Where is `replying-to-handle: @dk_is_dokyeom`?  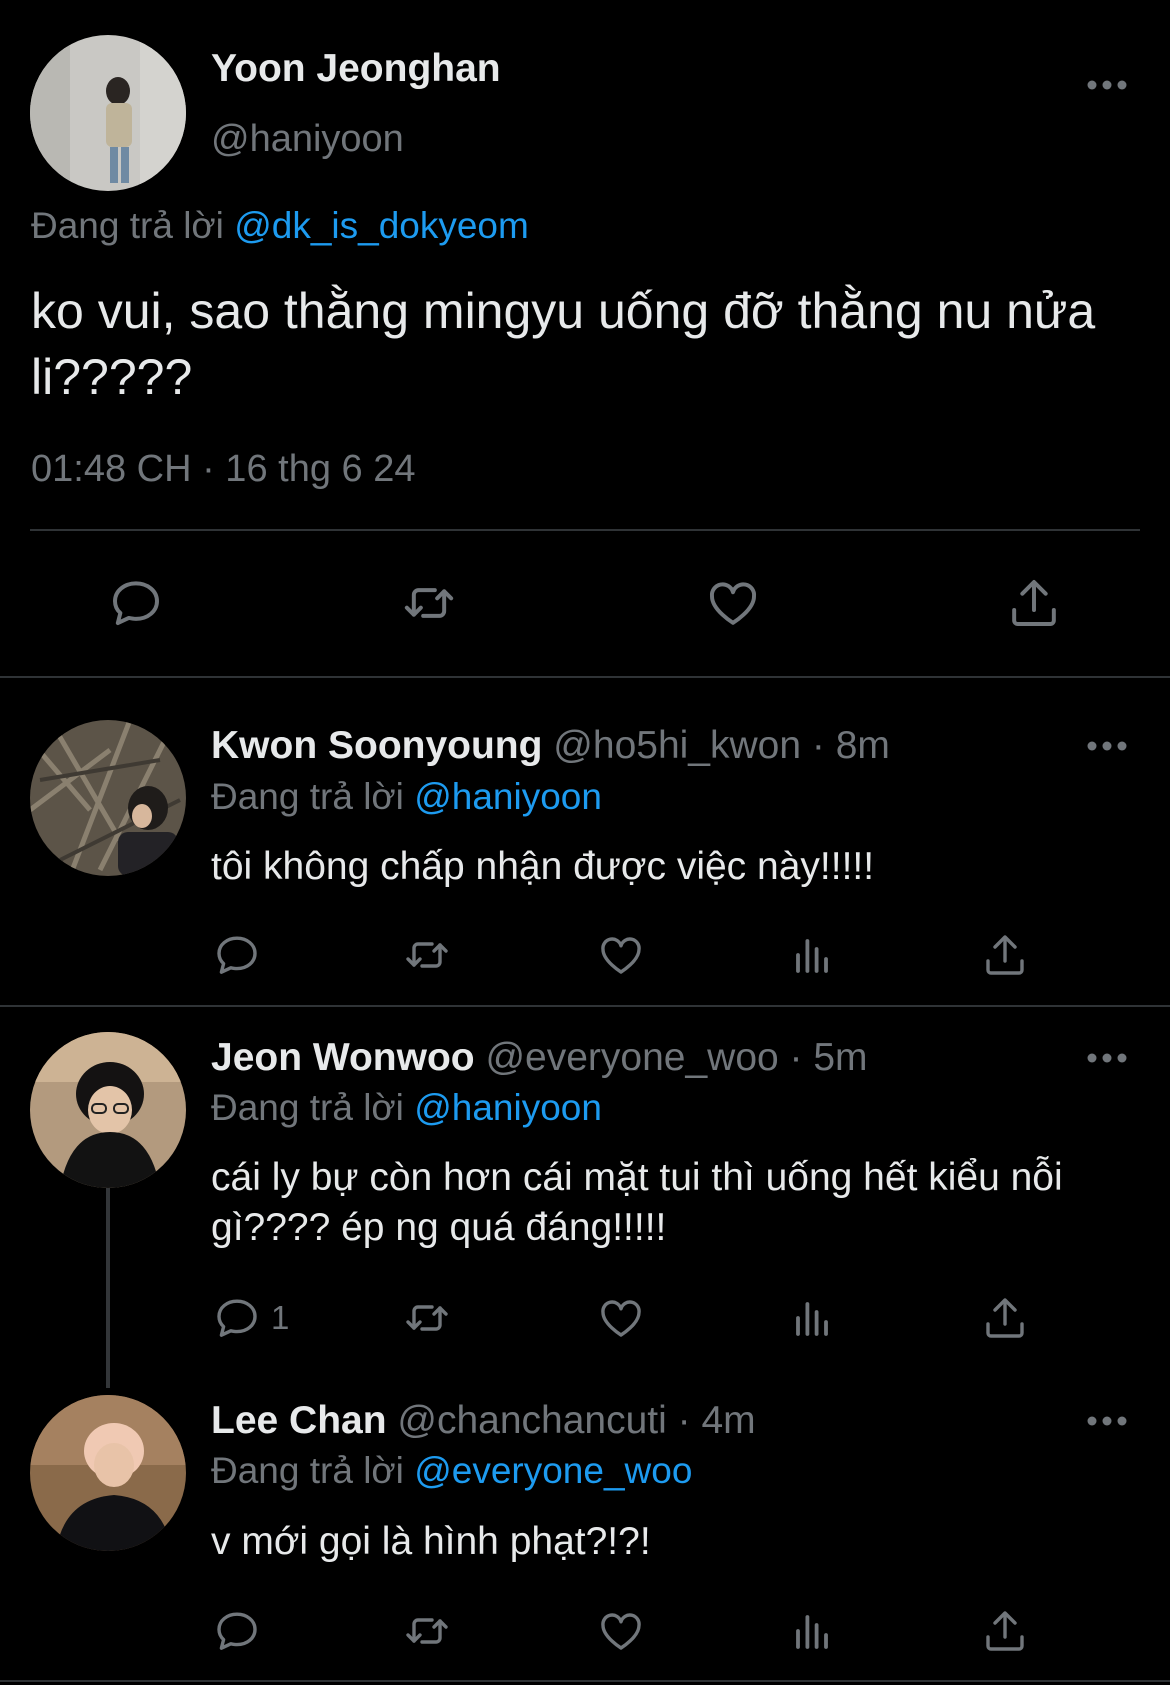 replying-to-handle: @dk_is_dokyeom is located at coordinates (381, 225).